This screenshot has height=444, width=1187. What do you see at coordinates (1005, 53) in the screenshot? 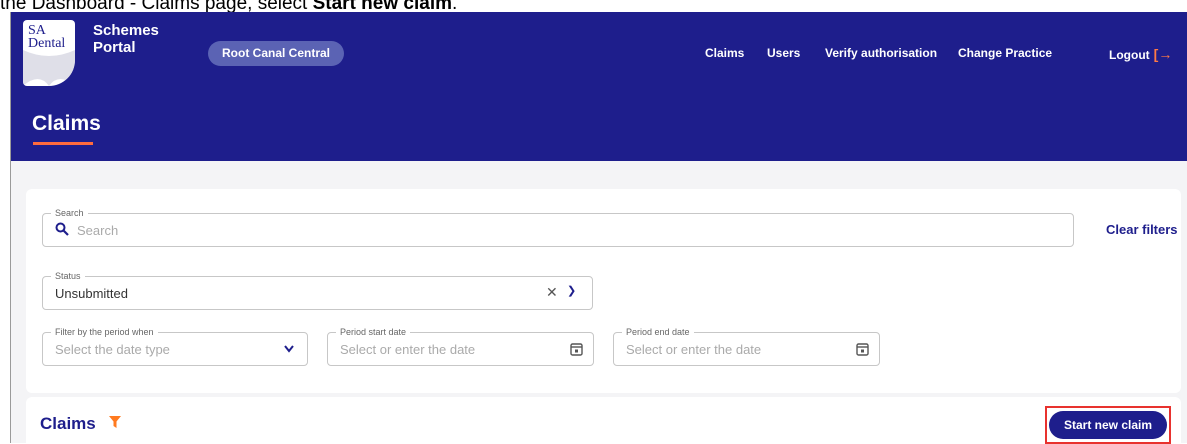
I see `nav-change-practice: Change Practice` at bounding box center [1005, 53].